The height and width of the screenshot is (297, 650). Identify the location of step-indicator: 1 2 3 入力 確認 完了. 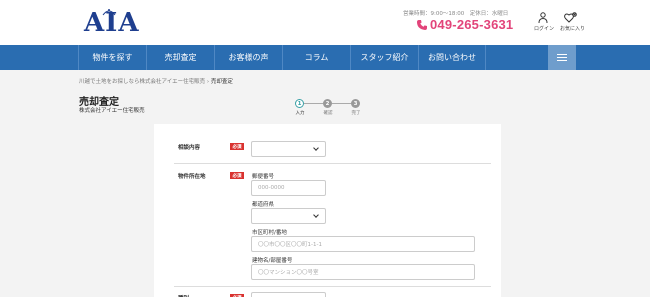
(330, 109).